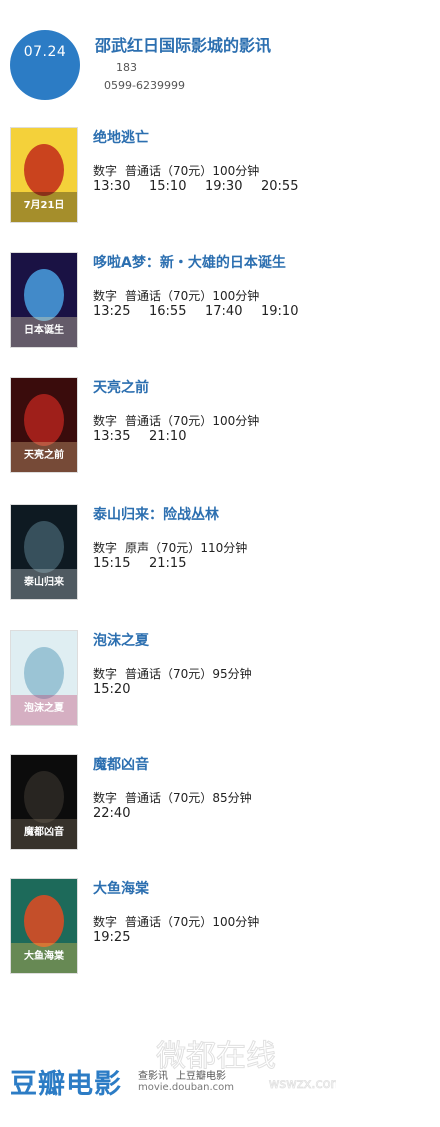 The height and width of the screenshot is (1127, 440). What do you see at coordinates (45, 52) in the screenshot?
I see `date-text: 07.24` at bounding box center [45, 52].